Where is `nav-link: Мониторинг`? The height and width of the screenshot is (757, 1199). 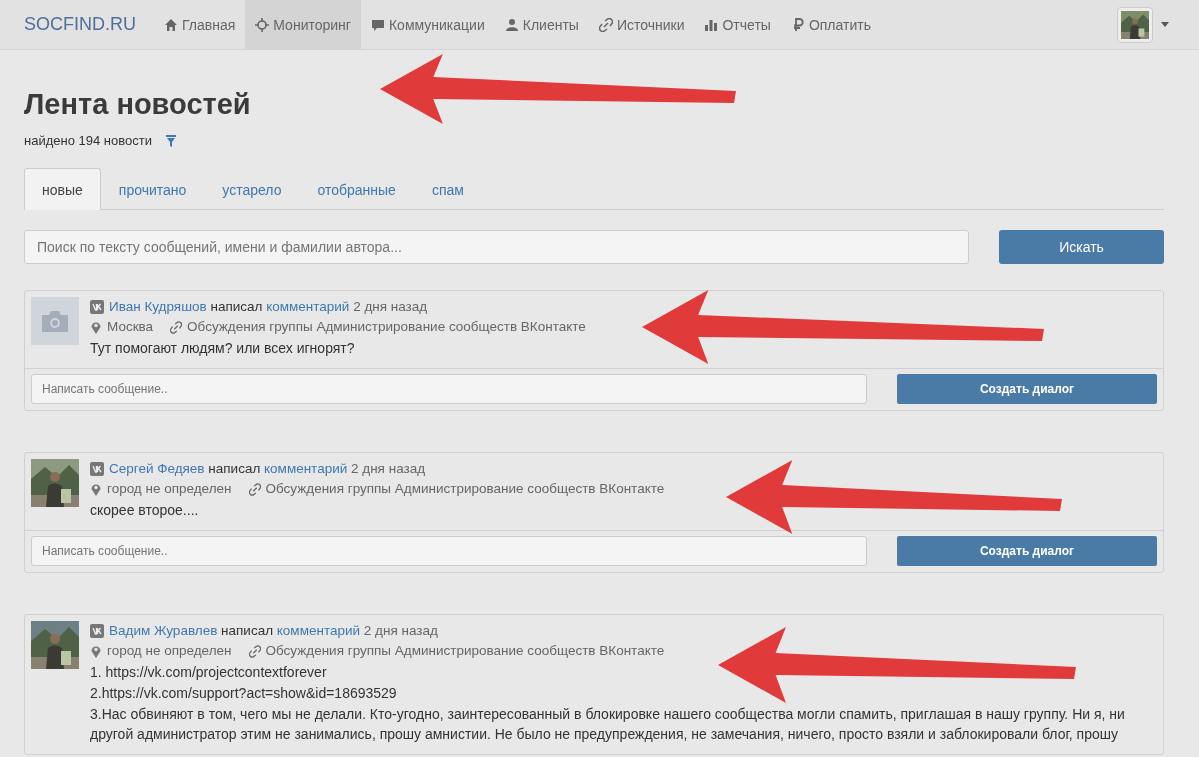
nav-link: Мониторинг is located at coordinates (303, 25).